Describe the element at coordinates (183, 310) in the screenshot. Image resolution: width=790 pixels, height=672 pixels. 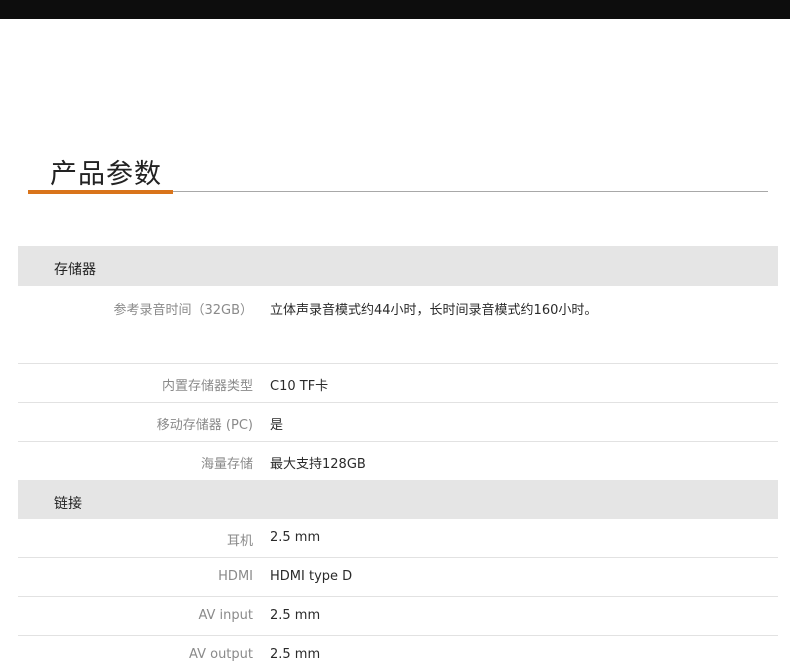
I see `spec-label: 参考录音时间（32GB）` at that location.